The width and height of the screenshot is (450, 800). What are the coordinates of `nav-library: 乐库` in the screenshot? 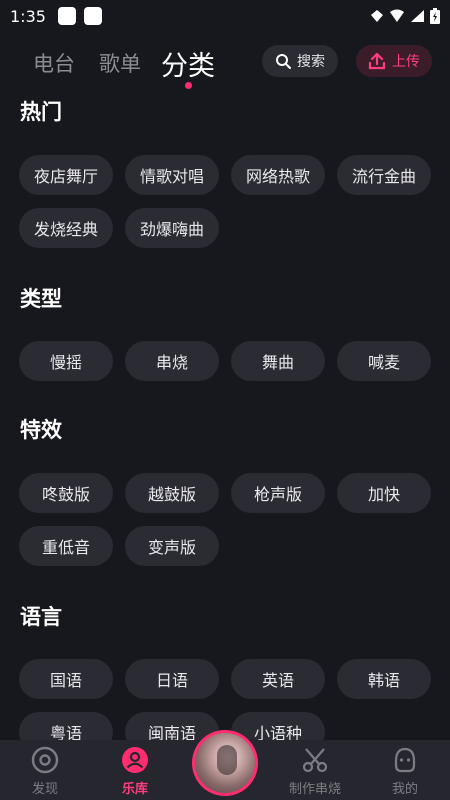 It's located at (135, 770).